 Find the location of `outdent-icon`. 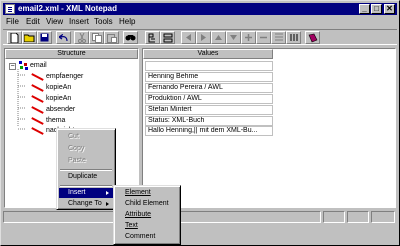

outdent-icon is located at coordinates (293, 37).